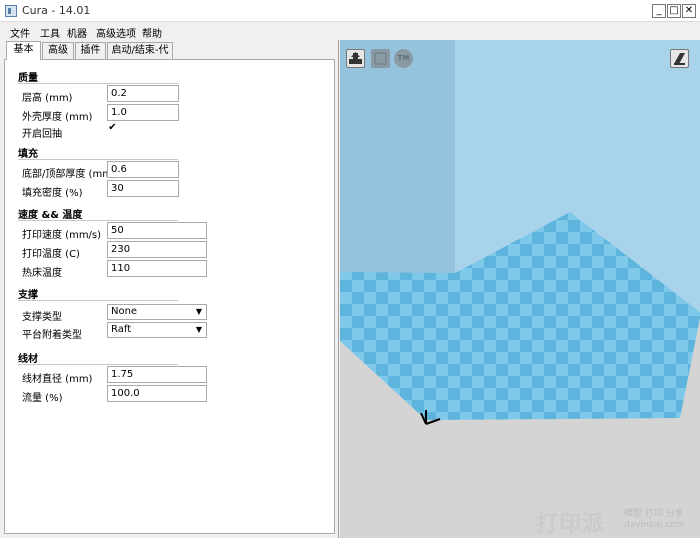 The height and width of the screenshot is (538, 700). Describe the element at coordinates (56, 10) in the screenshot. I see `window-title: Cura - 14.01` at that location.